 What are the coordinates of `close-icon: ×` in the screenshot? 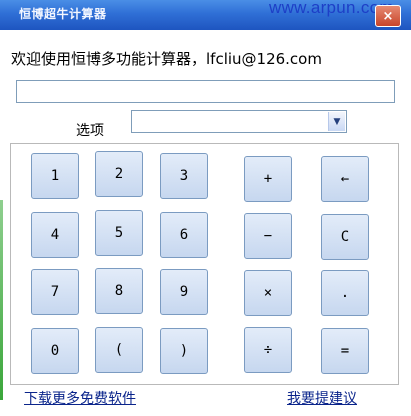 It's located at (388, 16).